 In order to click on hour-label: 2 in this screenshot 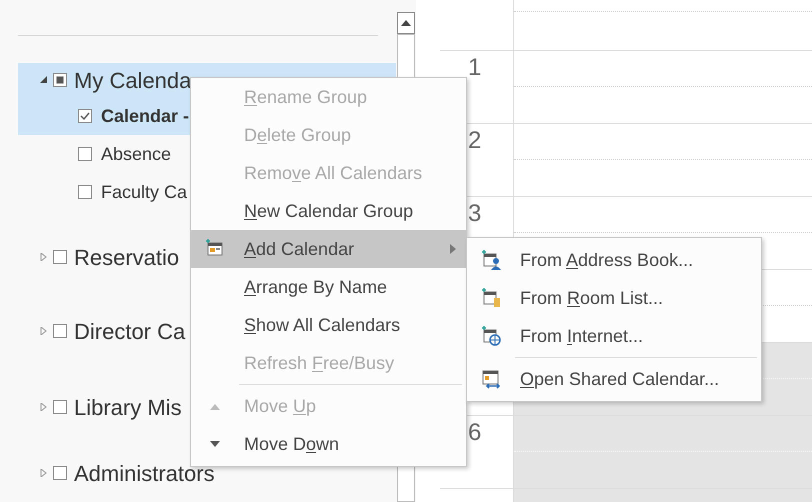, I will do `click(475, 141)`.